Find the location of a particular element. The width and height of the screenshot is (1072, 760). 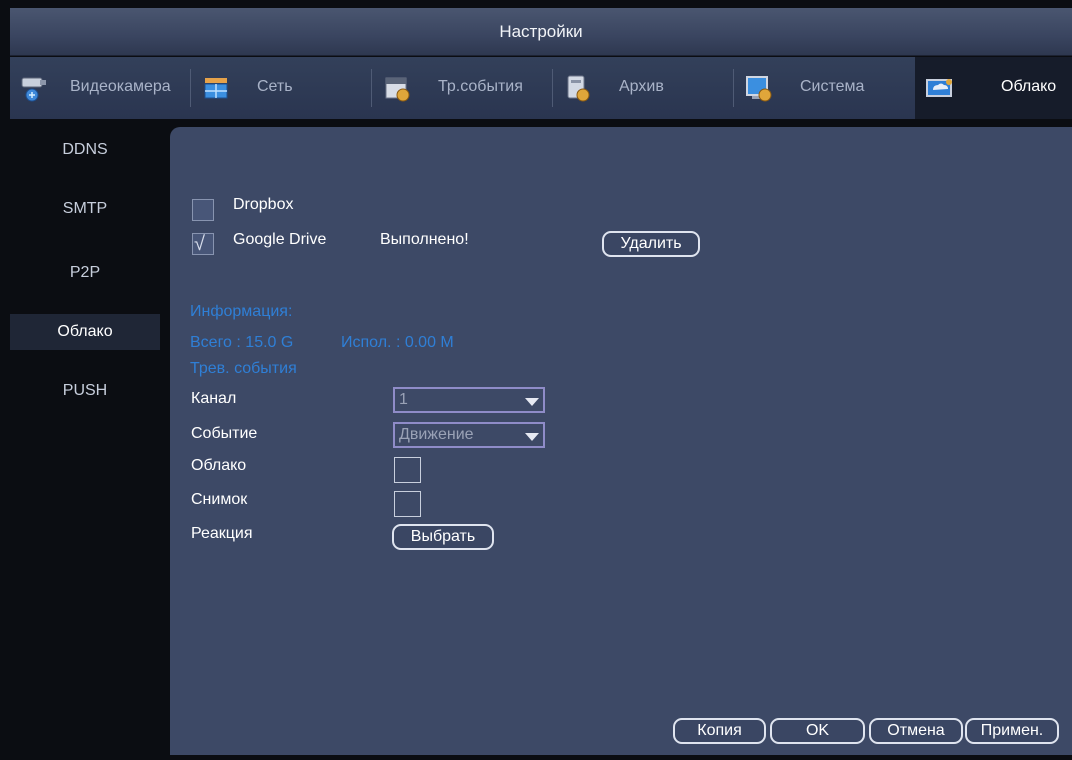

snapshot-label: Снимок is located at coordinates (219, 499).